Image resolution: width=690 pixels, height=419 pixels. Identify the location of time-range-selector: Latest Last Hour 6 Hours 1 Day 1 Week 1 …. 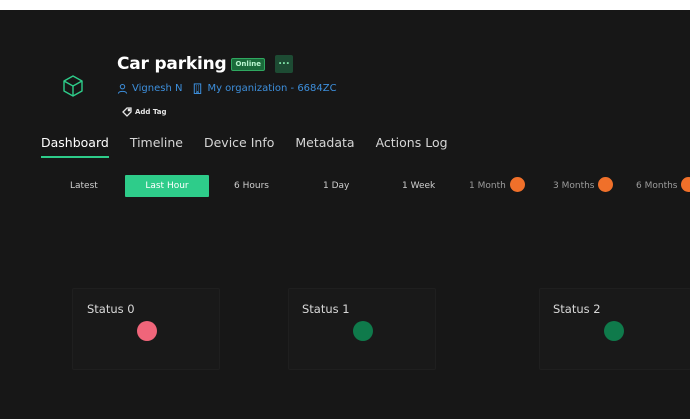
(345, 186).